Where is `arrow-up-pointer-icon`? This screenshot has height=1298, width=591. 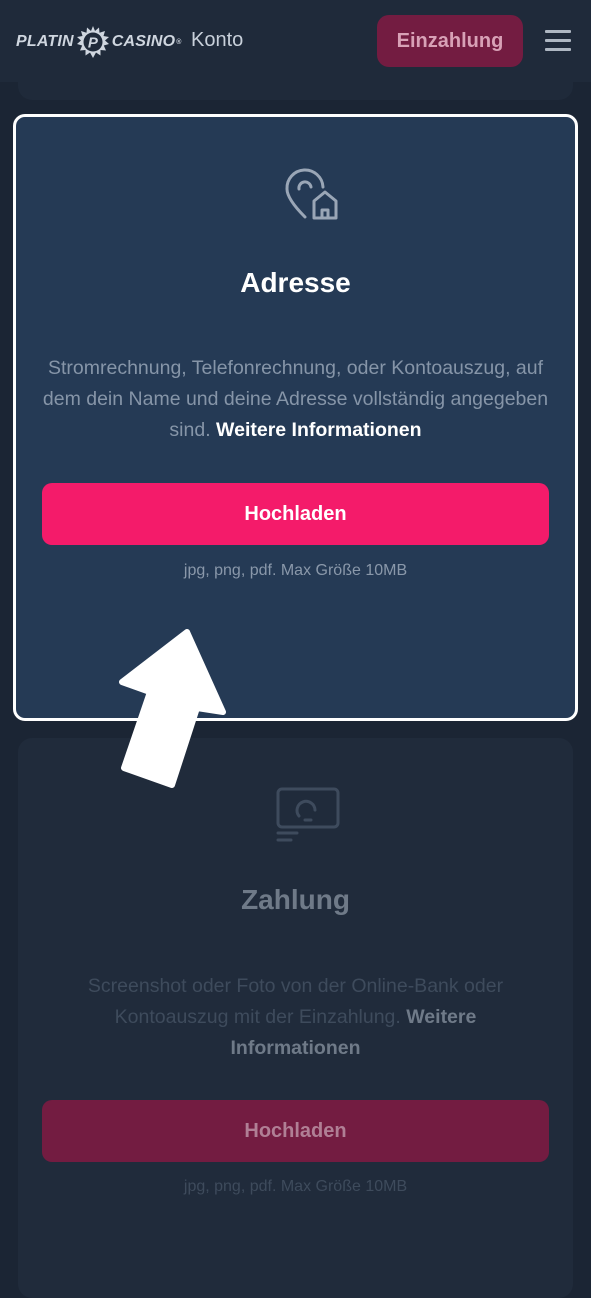
arrow-up-pointer-icon is located at coordinates (172, 708).